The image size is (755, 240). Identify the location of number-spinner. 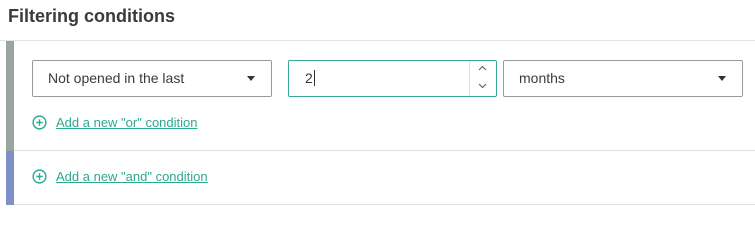
(482, 78).